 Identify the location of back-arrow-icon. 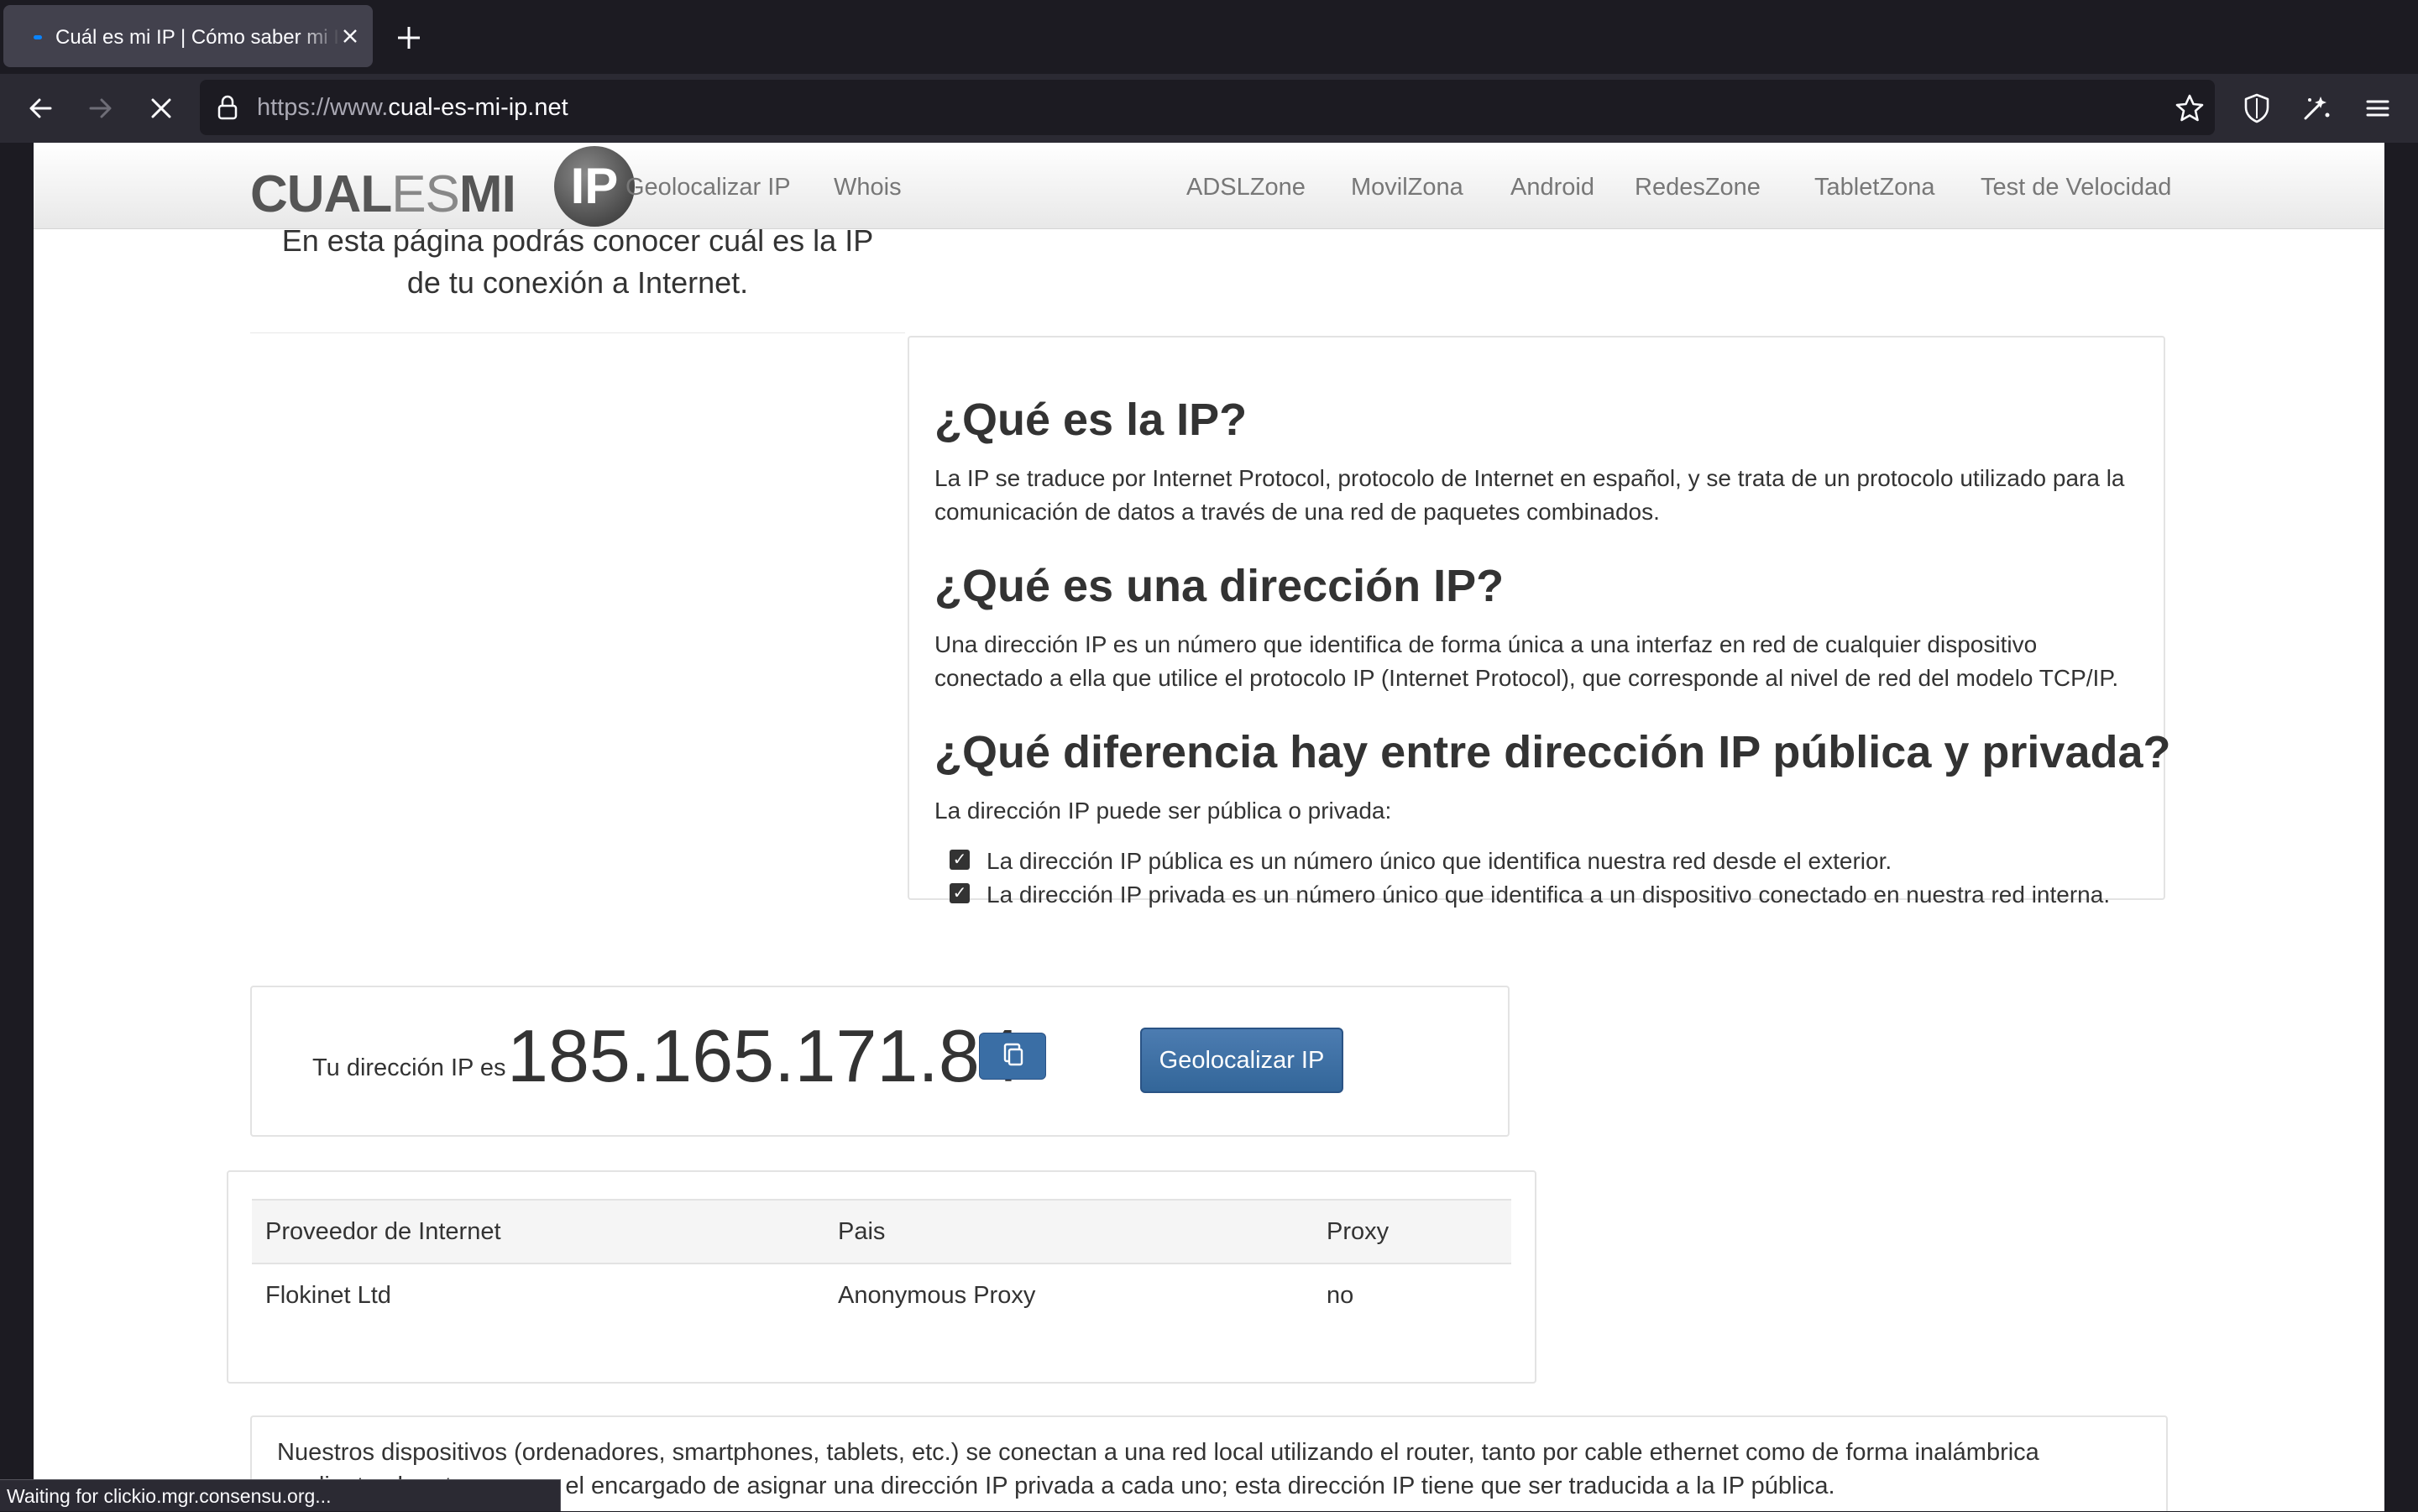
(40, 108).